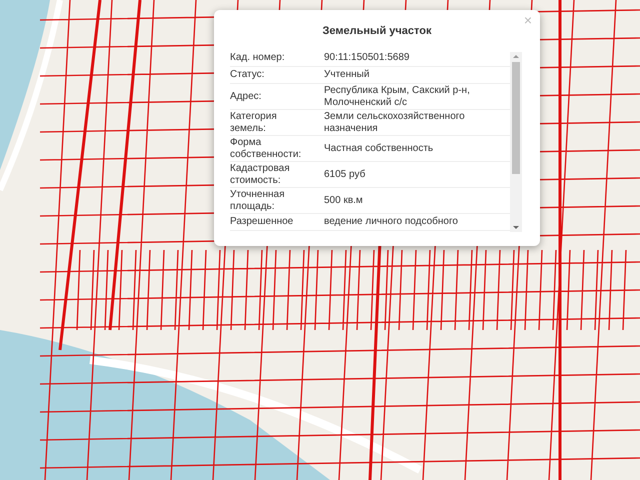 This screenshot has height=480, width=640. Describe the element at coordinates (391, 222) in the screenshot. I see `field-value: ведение личного подсобного` at that location.